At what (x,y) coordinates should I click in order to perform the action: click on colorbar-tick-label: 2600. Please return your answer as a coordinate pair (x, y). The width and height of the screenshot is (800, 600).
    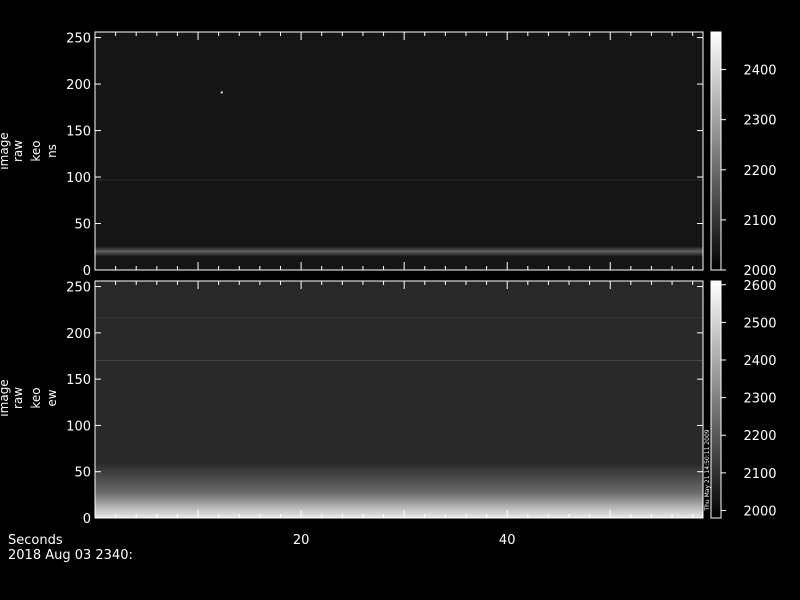
    Looking at the image, I should click on (759, 286).